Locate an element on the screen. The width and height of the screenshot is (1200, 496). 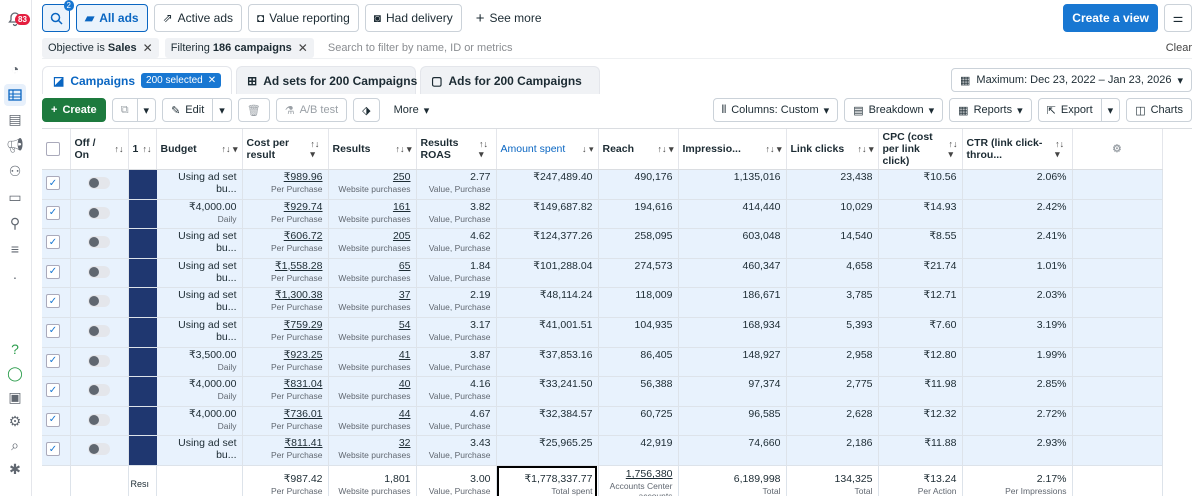
date-range-picker: ▦ Maximum: Dec 23, 2022 – Jan 23, 2026 ▾ is located at coordinates (1071, 80).